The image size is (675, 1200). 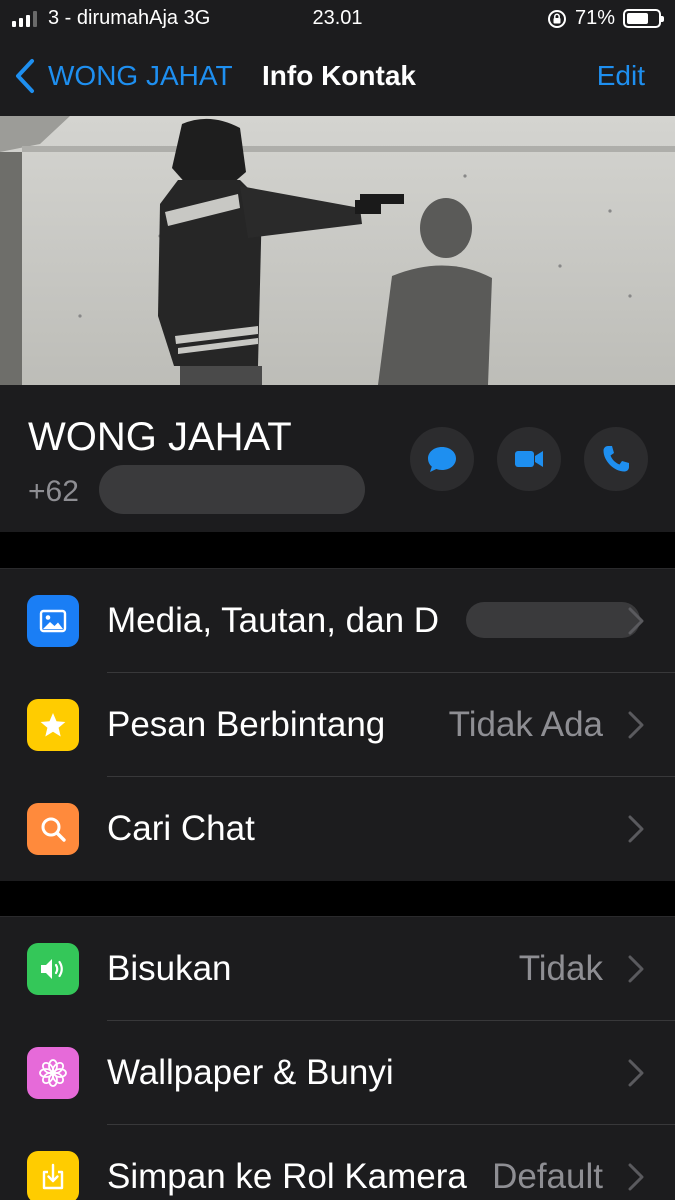 I want to click on voice-call-button, so click(x=616, y=459).